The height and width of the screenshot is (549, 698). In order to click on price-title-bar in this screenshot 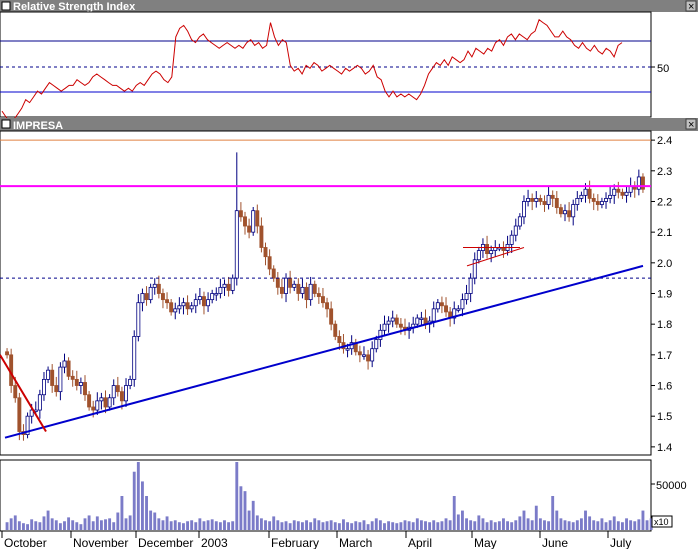, I will do `click(349, 124)`.